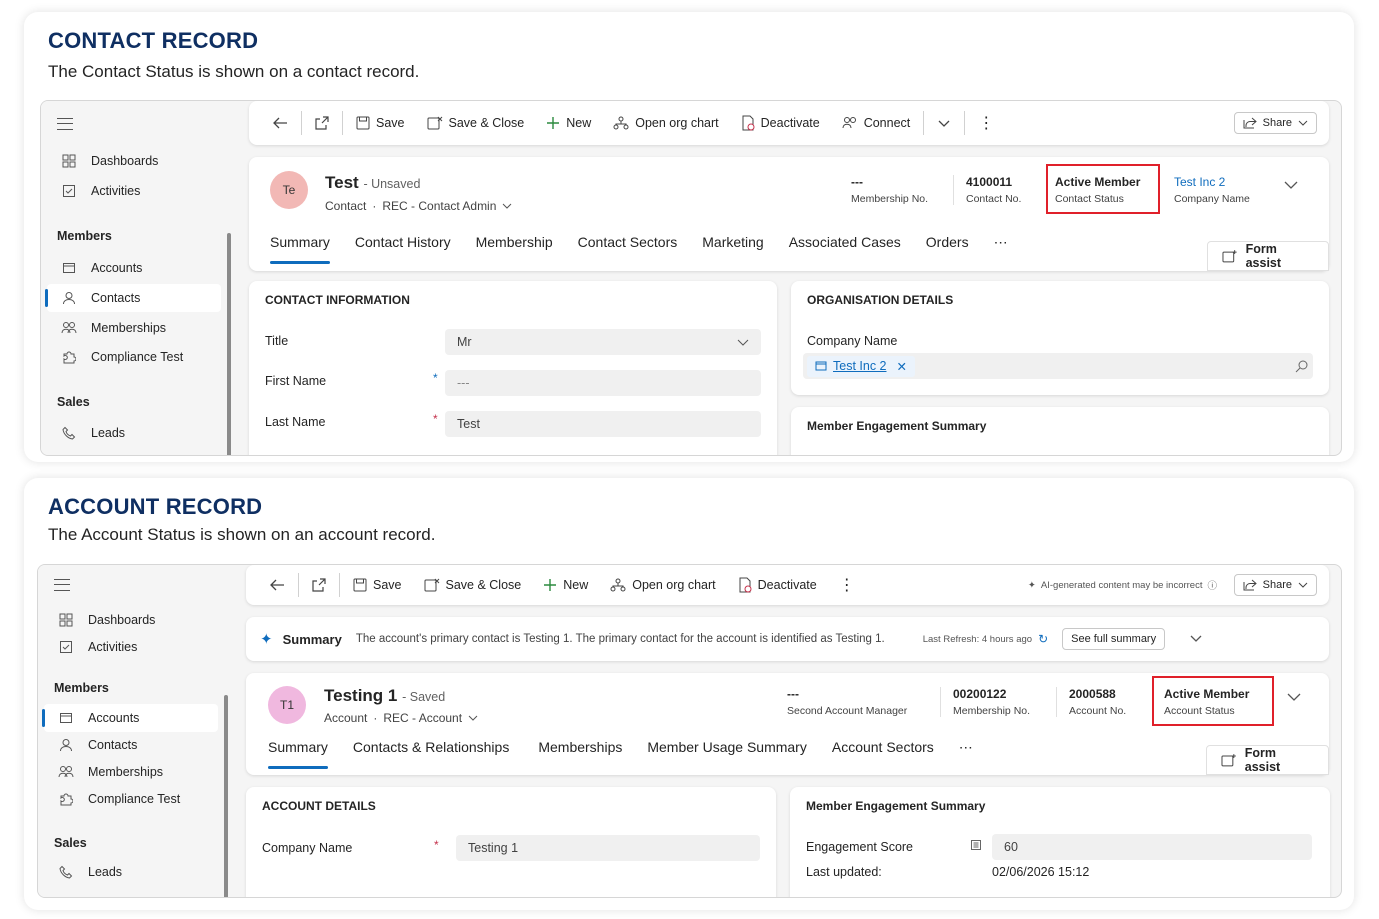 This screenshot has width=1379, height=919. Describe the element at coordinates (732, 242) in the screenshot. I see `tab-marketing: Marketing` at that location.